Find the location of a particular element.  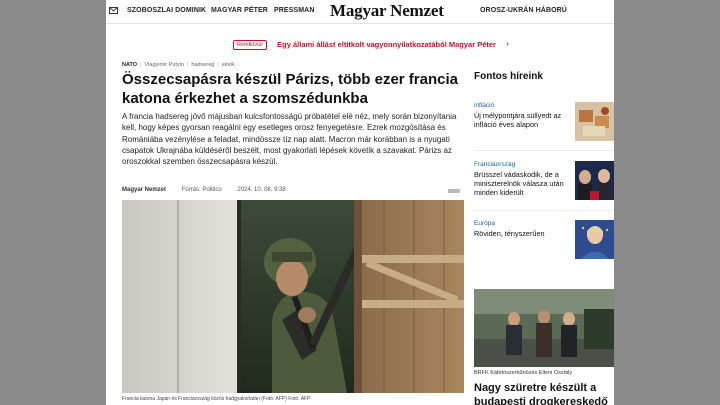

article-source: Forrás: Politico is located at coordinates (201, 190).